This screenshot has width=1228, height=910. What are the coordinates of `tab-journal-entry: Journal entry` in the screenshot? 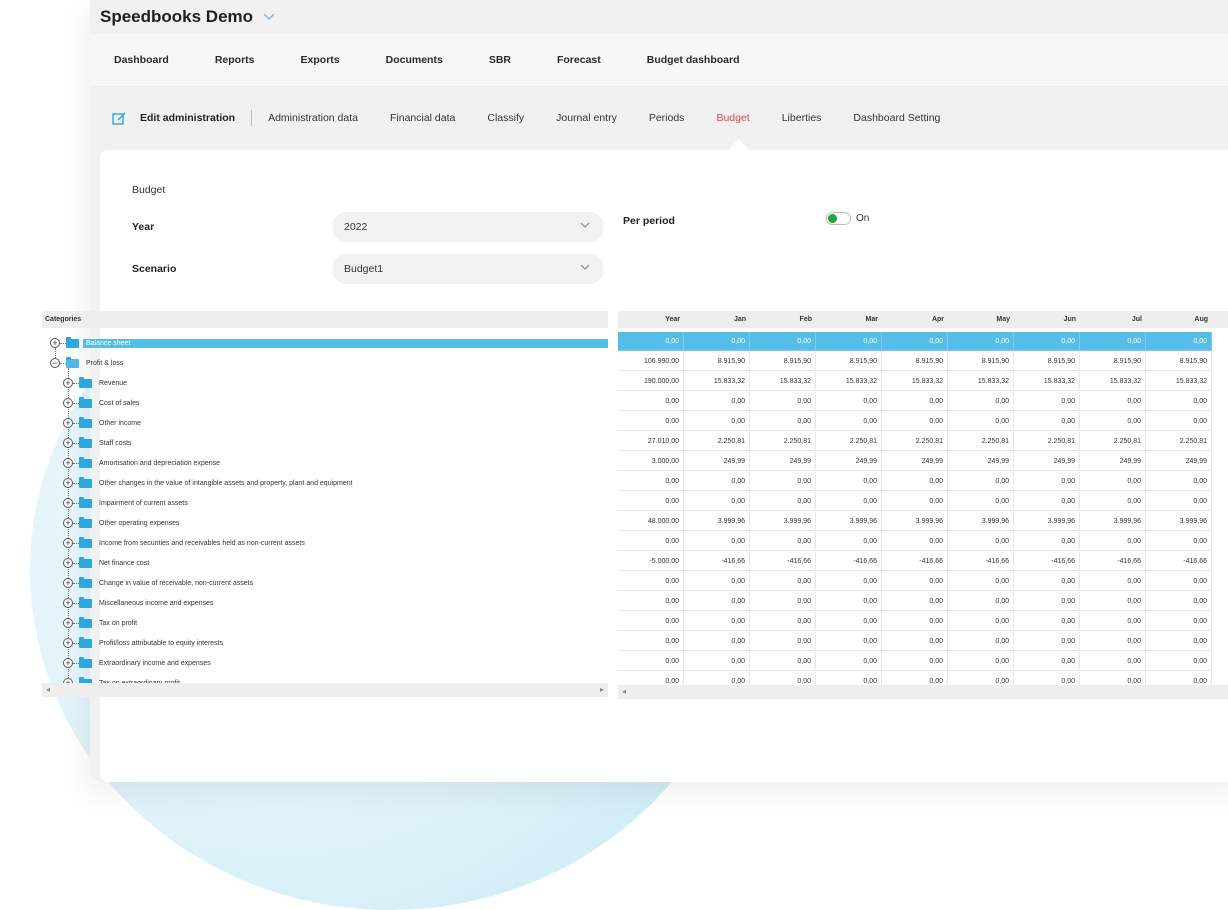 It's located at (586, 118).